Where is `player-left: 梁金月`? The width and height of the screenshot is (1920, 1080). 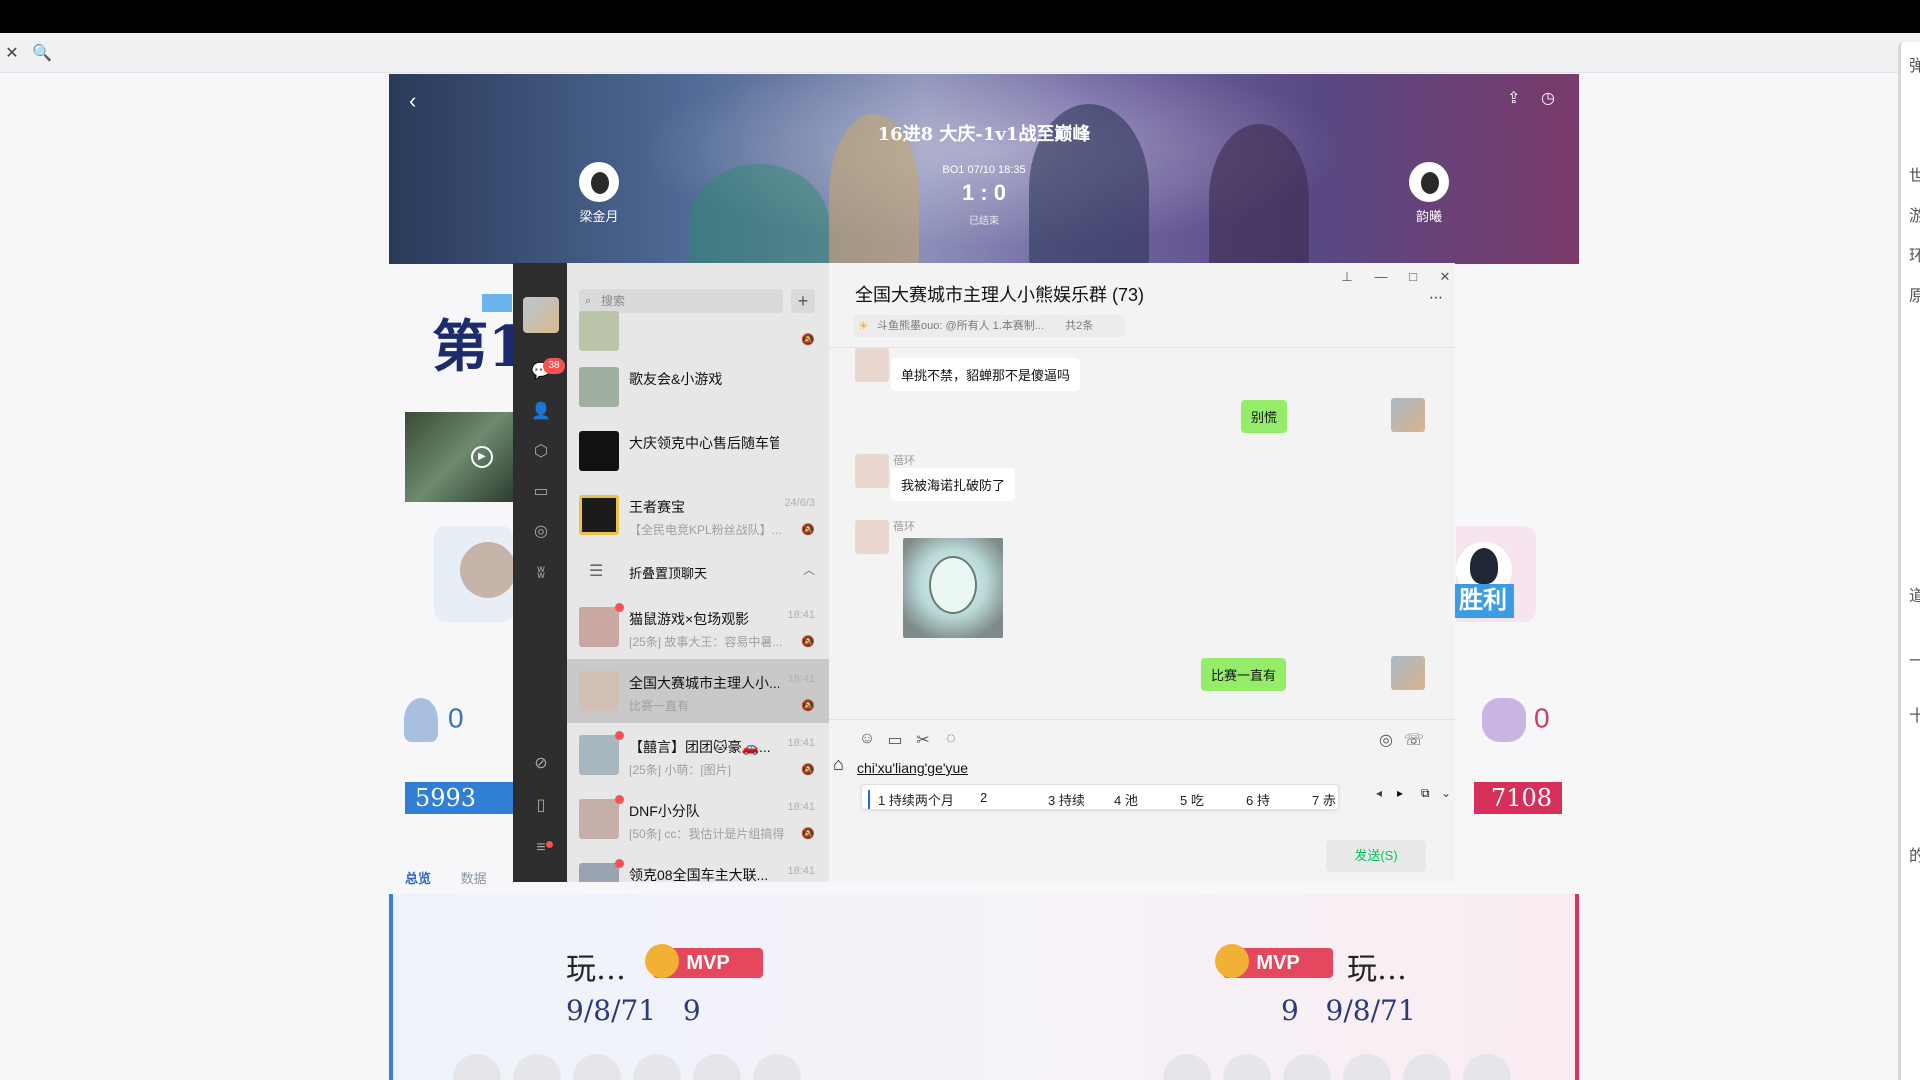 player-left: 梁金月 is located at coordinates (599, 193).